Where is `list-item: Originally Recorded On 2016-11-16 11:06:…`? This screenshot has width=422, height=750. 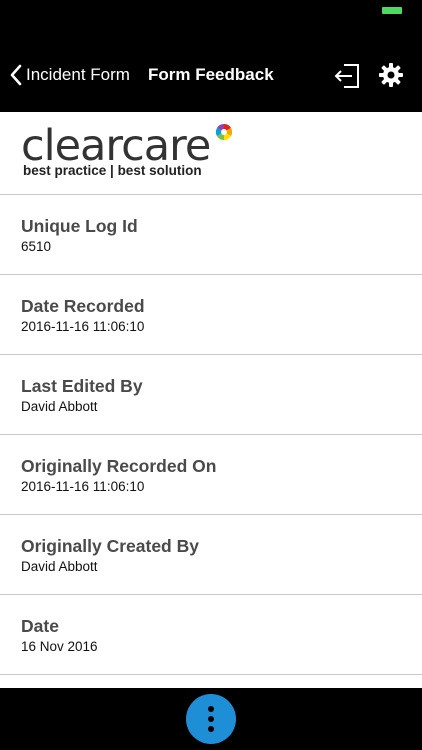 list-item: Originally Recorded On 2016-11-16 11:06:… is located at coordinates (211, 475).